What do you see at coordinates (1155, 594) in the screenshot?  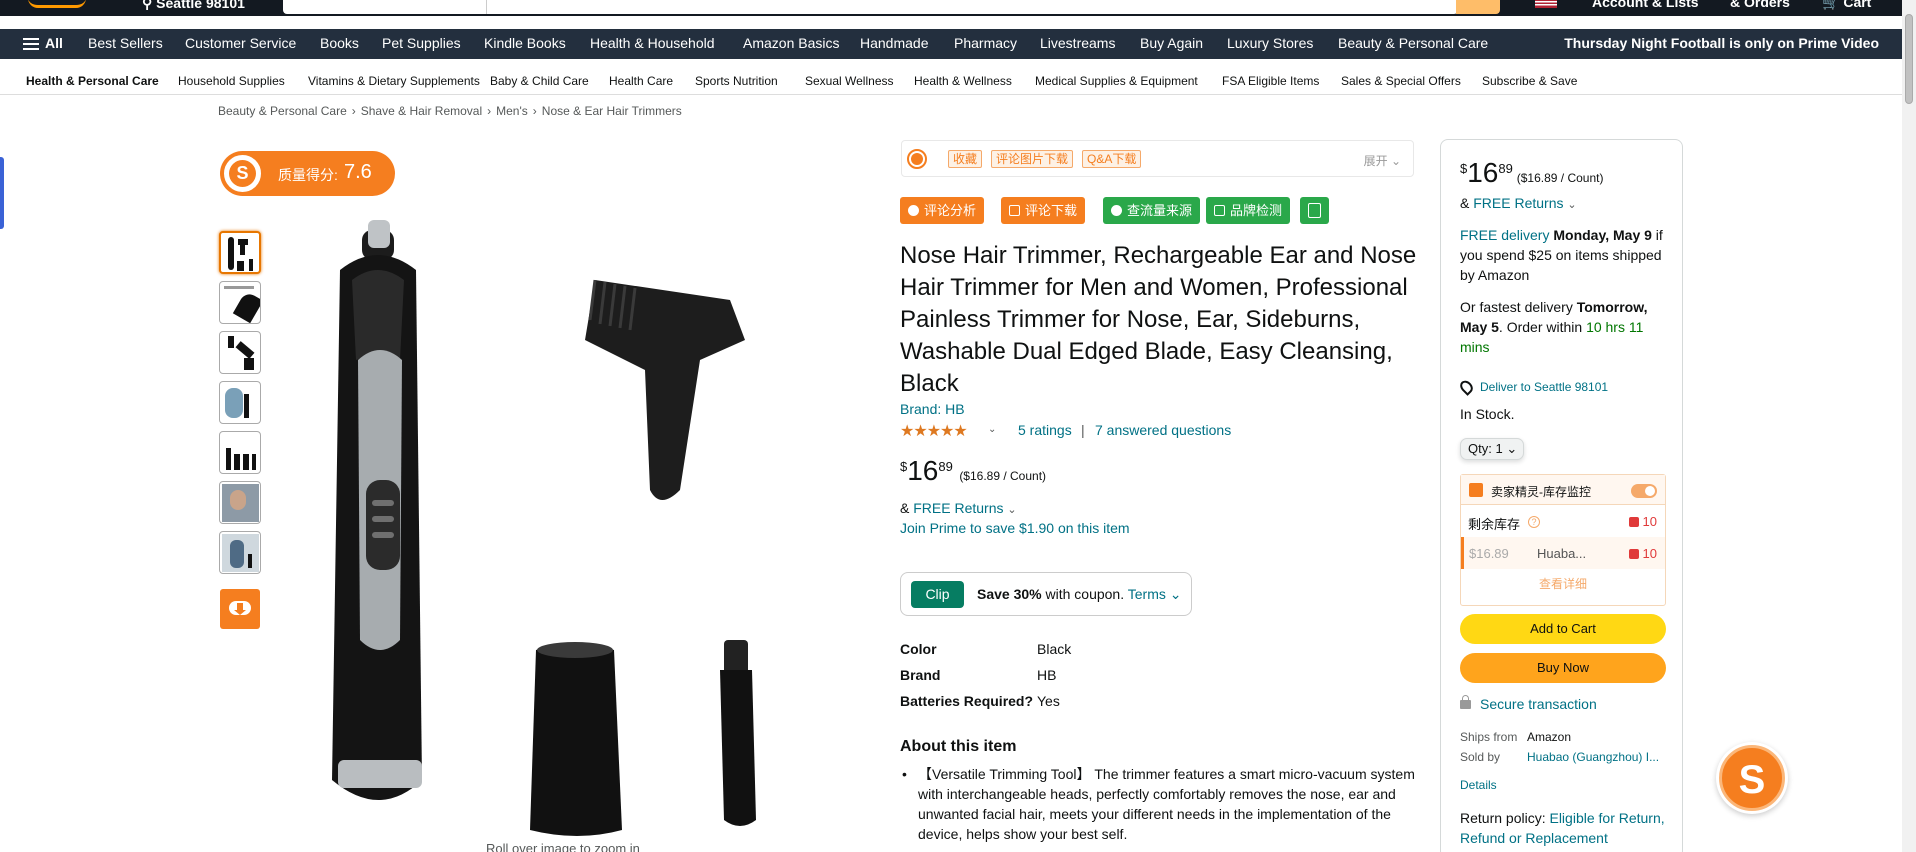 I see `coupon-terms-link: Terms ⌄` at bounding box center [1155, 594].